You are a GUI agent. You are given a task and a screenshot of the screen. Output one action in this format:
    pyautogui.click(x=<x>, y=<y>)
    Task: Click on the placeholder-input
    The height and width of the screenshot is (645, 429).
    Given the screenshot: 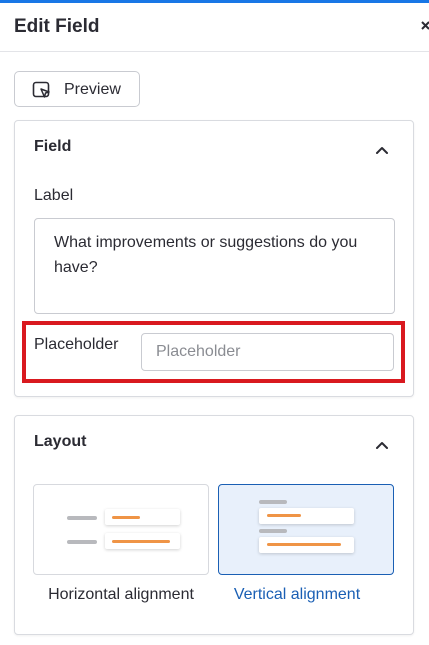 What is the action you would take?
    pyautogui.click(x=267, y=352)
    